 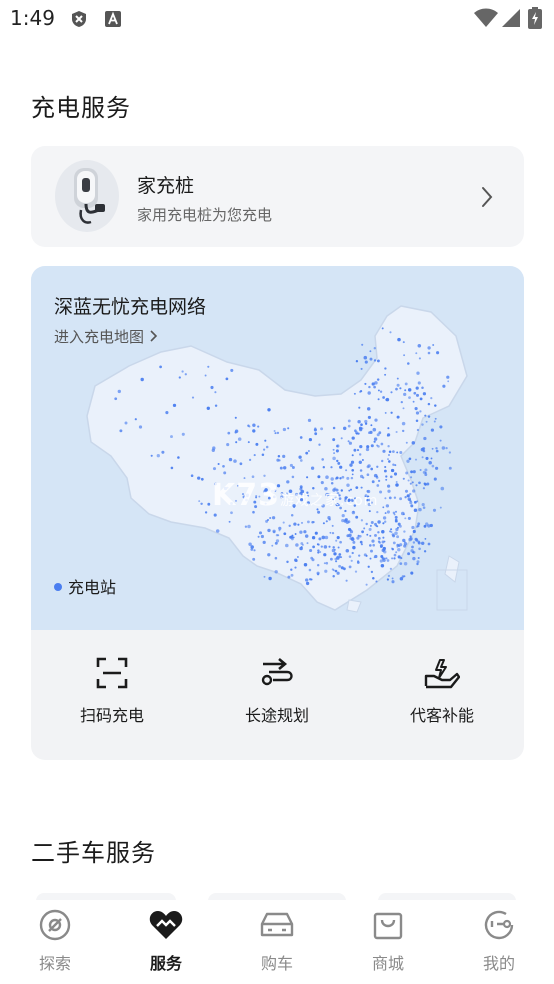 What do you see at coordinates (106, 336) in the screenshot?
I see `enter-map-link: 进入充电地图` at bounding box center [106, 336].